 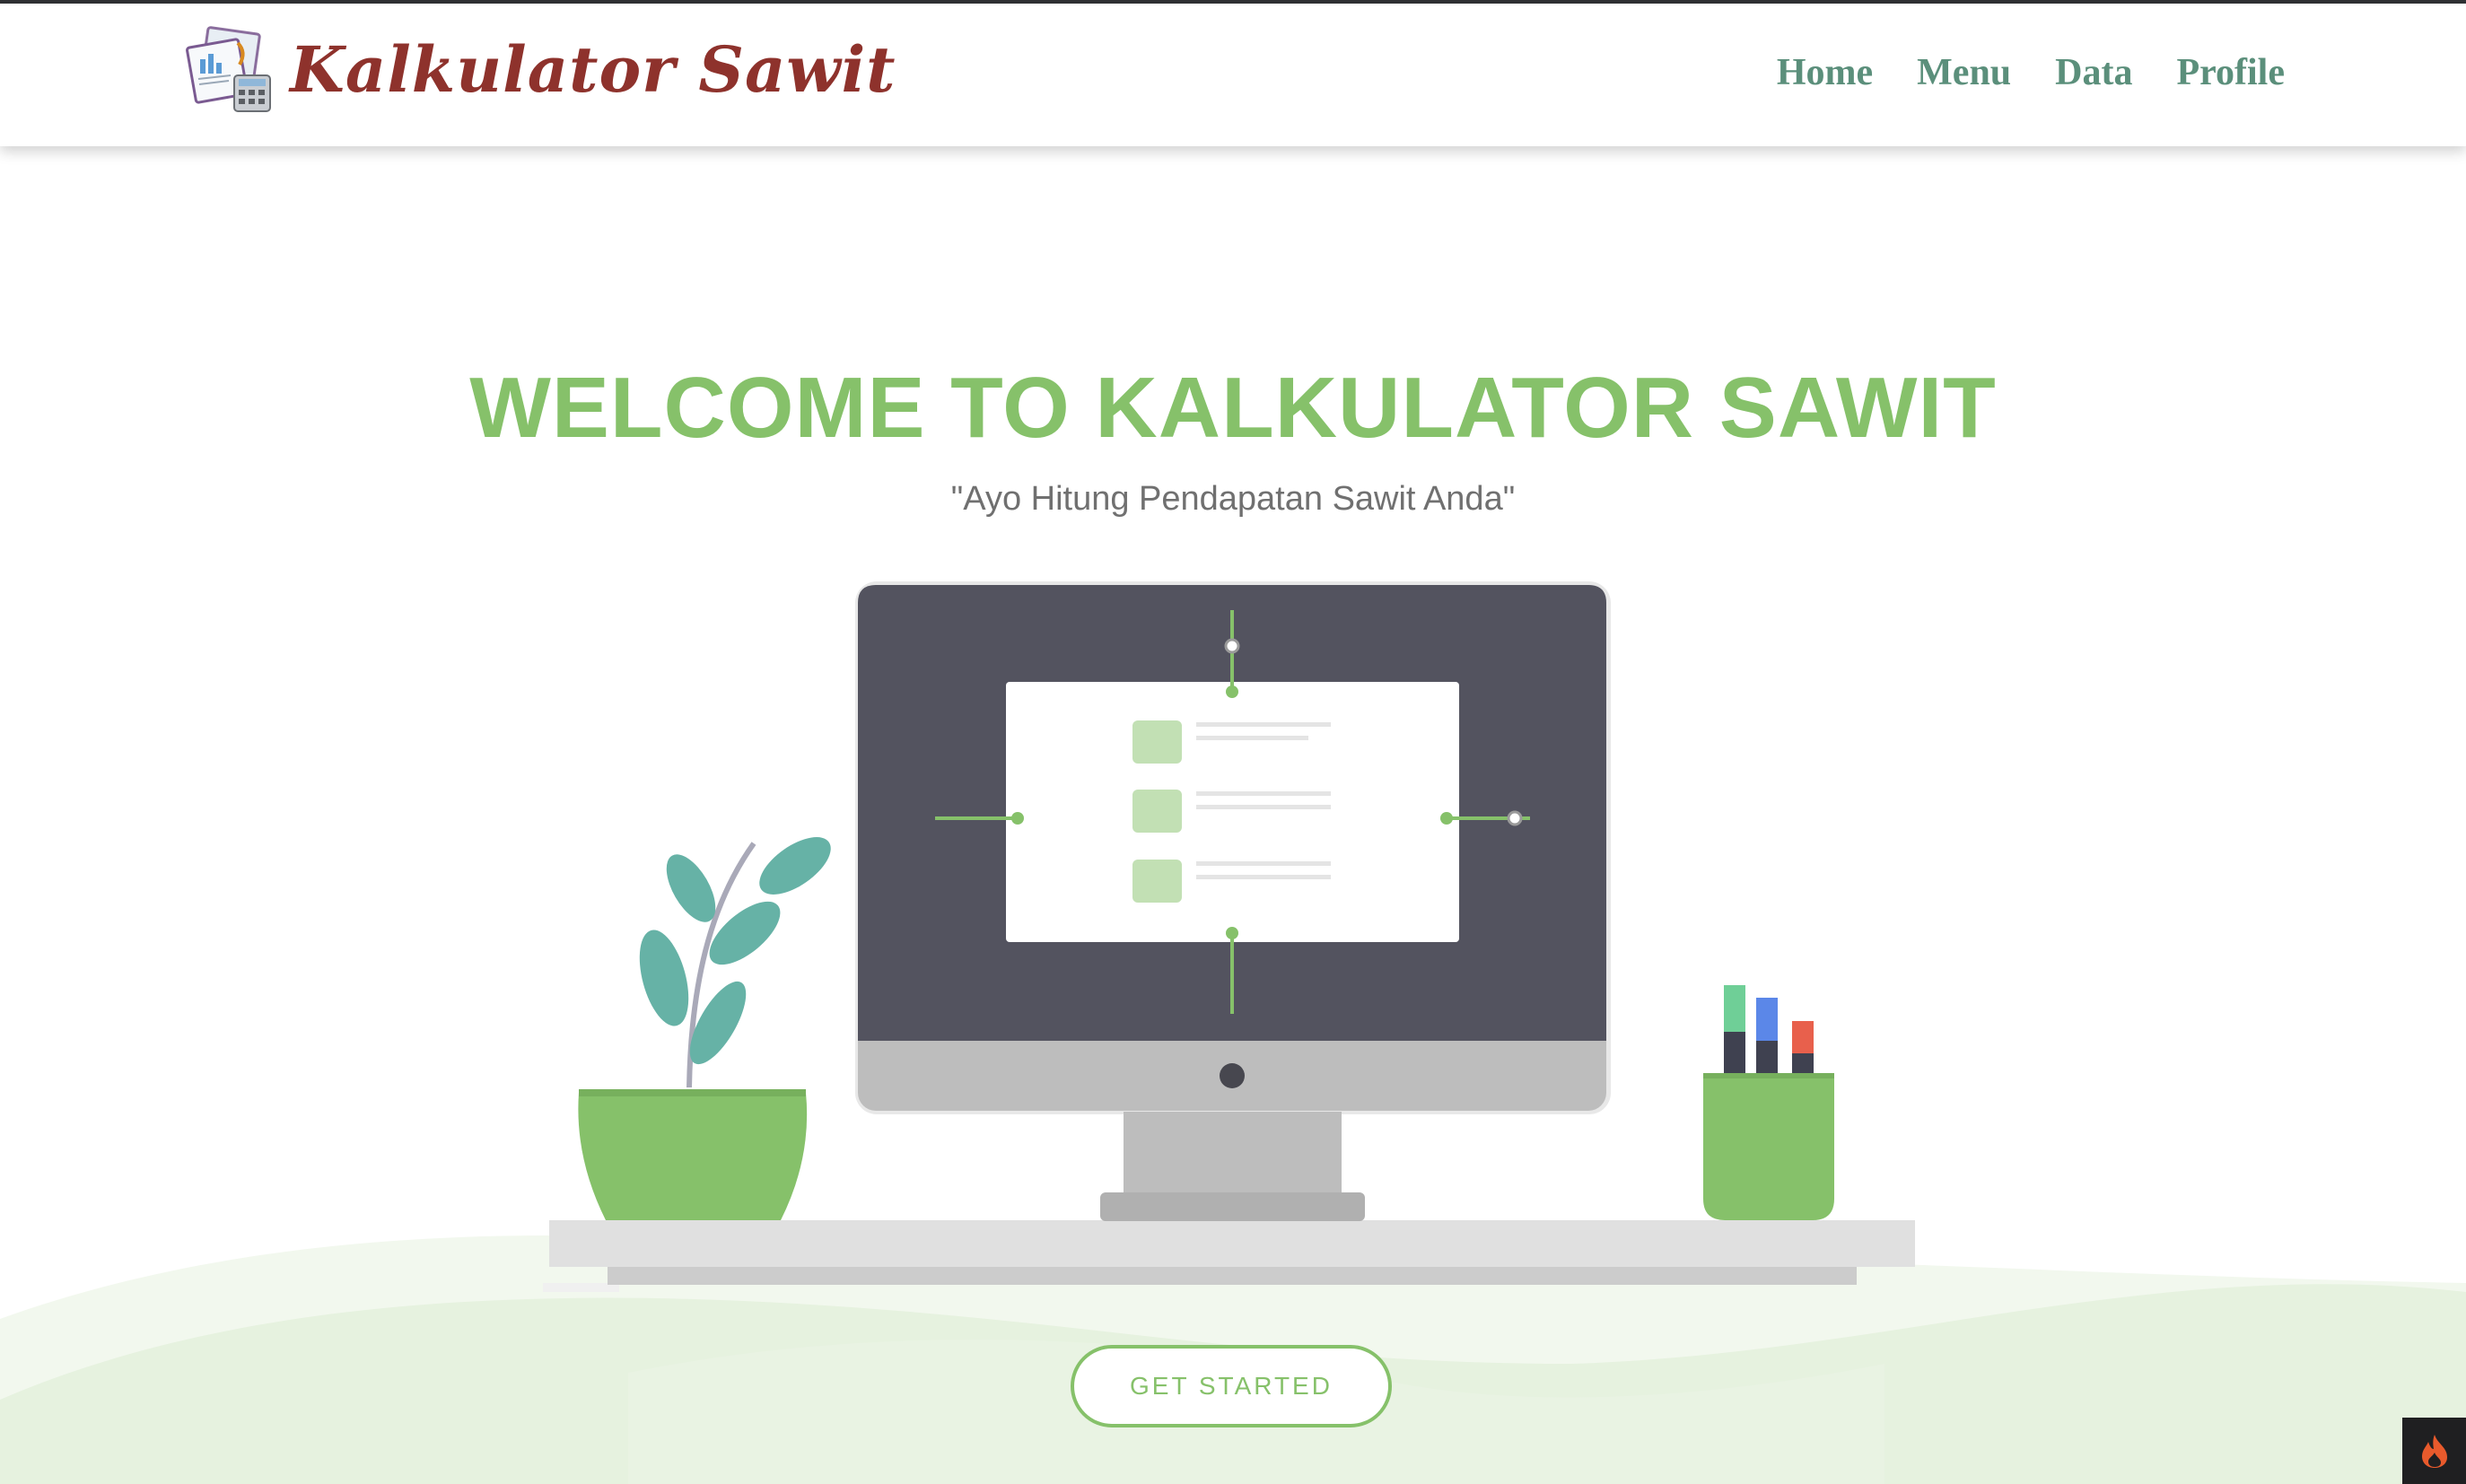 I want to click on get-started-button: GET STARTED, so click(x=1231, y=1386).